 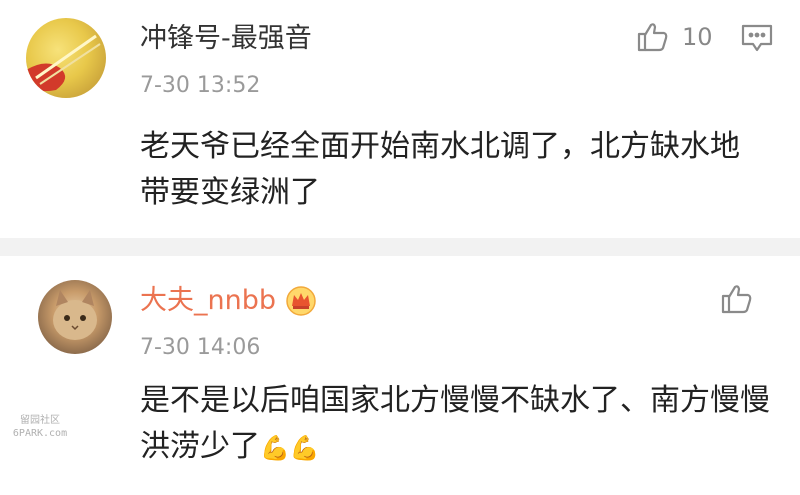 What do you see at coordinates (301, 300) in the screenshot?
I see `vip-crown-icon` at bounding box center [301, 300].